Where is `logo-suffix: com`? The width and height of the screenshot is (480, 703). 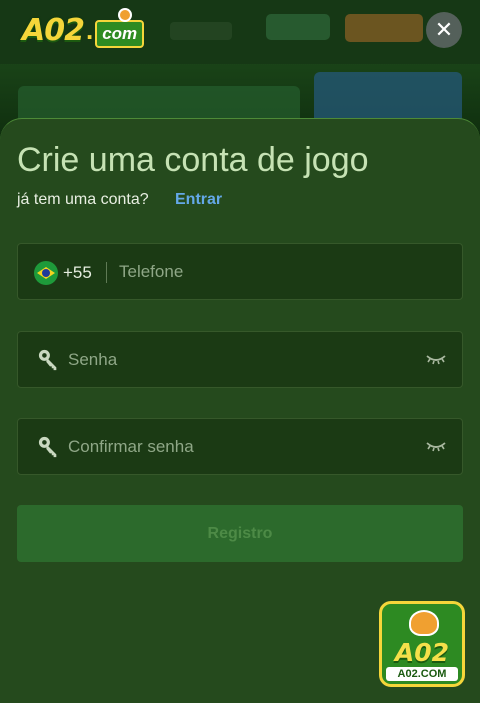 logo-suffix: com is located at coordinates (120, 34).